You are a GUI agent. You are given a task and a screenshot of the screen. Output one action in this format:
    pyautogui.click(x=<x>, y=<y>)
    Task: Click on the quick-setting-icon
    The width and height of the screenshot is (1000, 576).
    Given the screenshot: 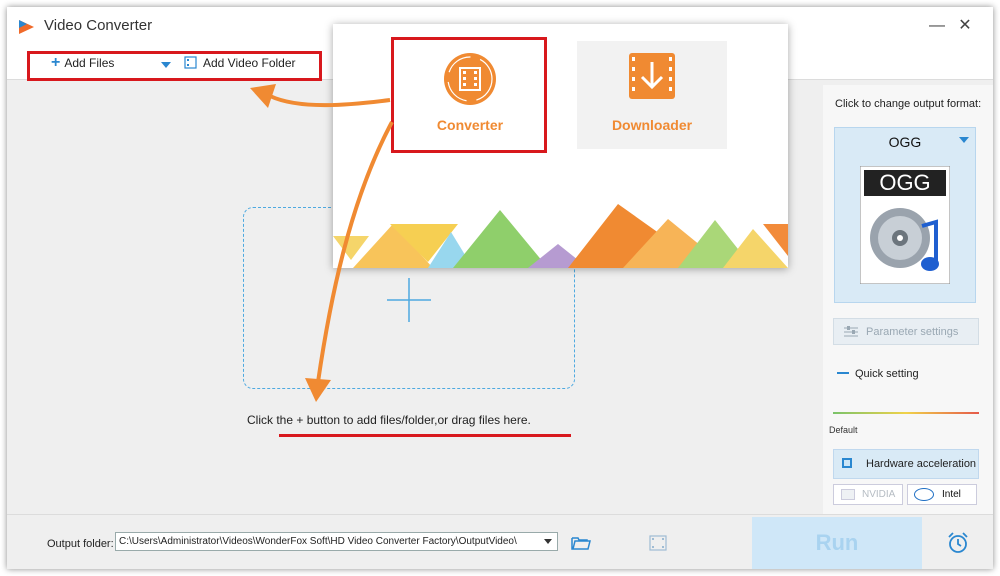 What is the action you would take?
    pyautogui.click(x=843, y=373)
    